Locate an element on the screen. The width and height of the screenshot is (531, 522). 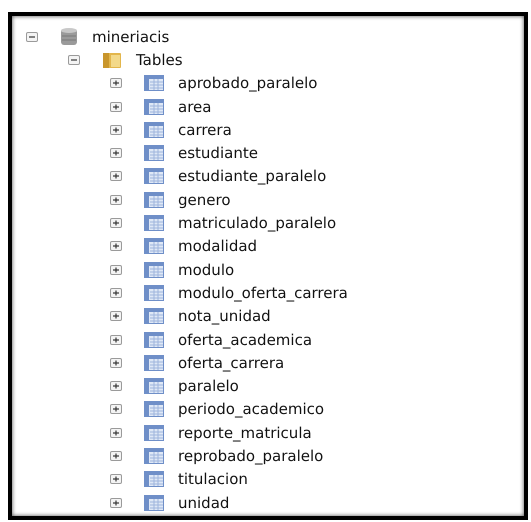
table-name: oferta_carrera is located at coordinates (231, 363).